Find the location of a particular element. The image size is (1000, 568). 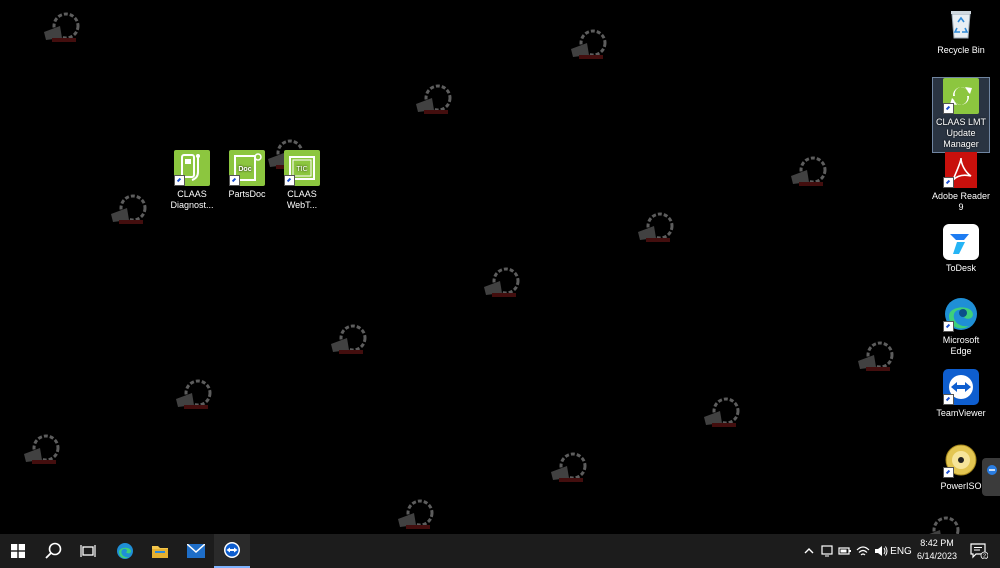

desktop-icon-partsdoc: Doc PartsDoc is located at coordinates (247, 175).